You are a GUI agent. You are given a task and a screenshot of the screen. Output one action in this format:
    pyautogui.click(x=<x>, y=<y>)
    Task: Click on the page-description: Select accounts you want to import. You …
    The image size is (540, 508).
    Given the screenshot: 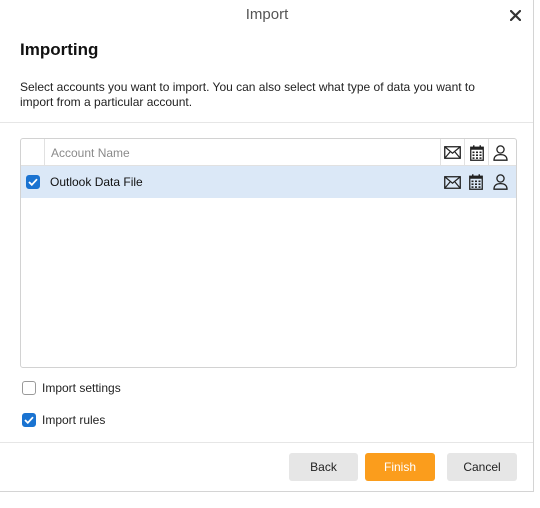 What is the action you would take?
    pyautogui.click(x=247, y=94)
    